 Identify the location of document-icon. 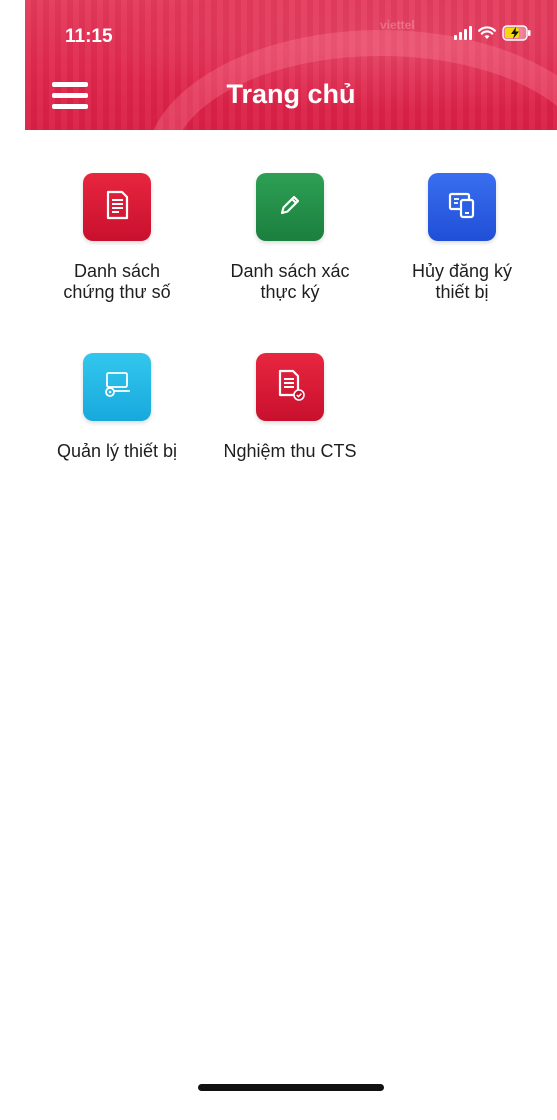
(117, 207).